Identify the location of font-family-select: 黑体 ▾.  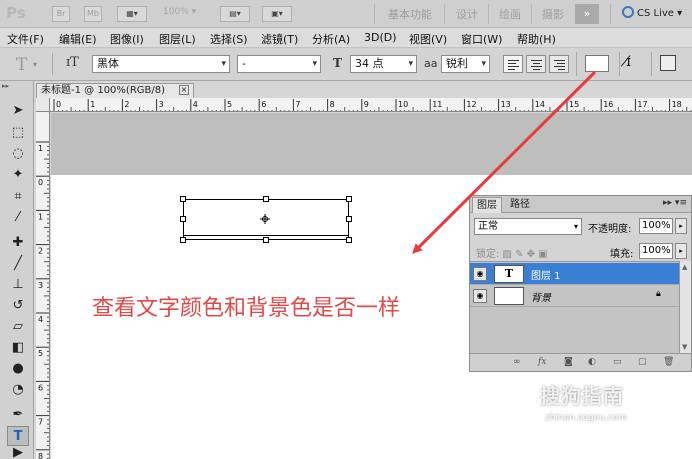
(161, 64).